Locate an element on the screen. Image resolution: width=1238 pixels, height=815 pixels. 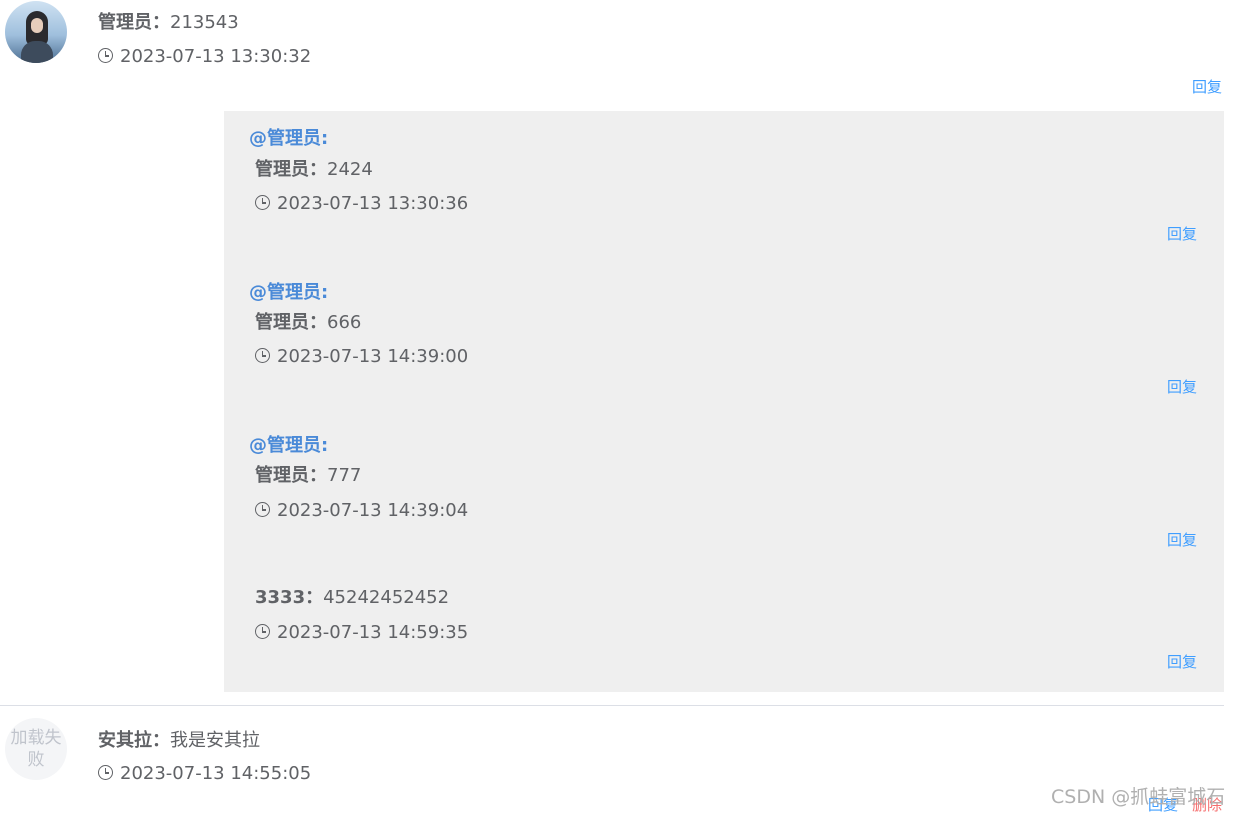
reply-time-text: 2023-07-13 14:59:35 is located at coordinates (373, 632).